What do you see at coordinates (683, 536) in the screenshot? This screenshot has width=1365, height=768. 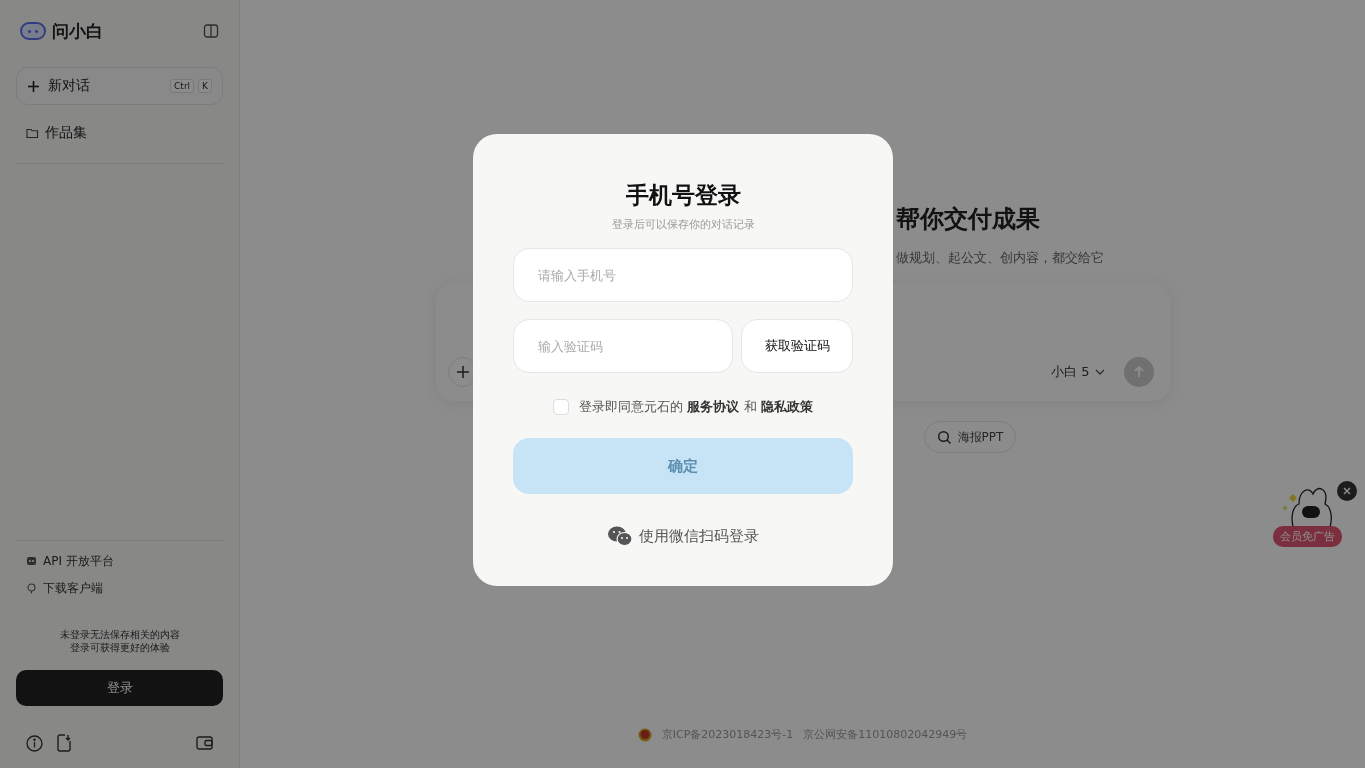 I see `wechat-login-button: 使用微信扫码登录` at bounding box center [683, 536].